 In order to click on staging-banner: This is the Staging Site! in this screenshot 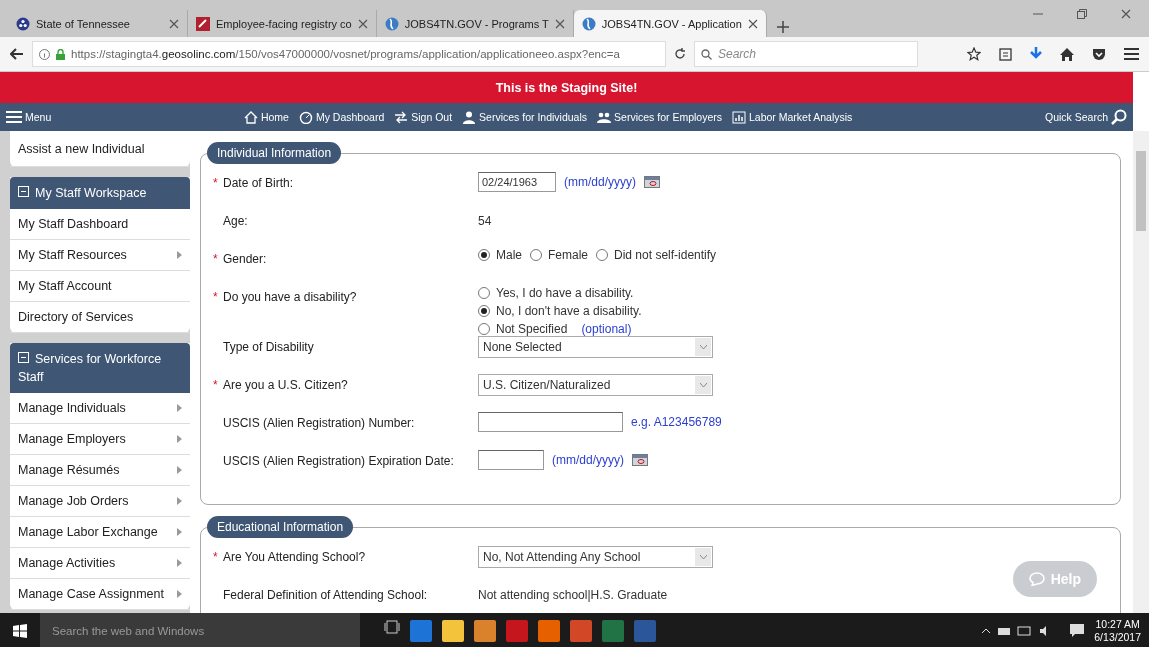, I will do `click(566, 87)`.